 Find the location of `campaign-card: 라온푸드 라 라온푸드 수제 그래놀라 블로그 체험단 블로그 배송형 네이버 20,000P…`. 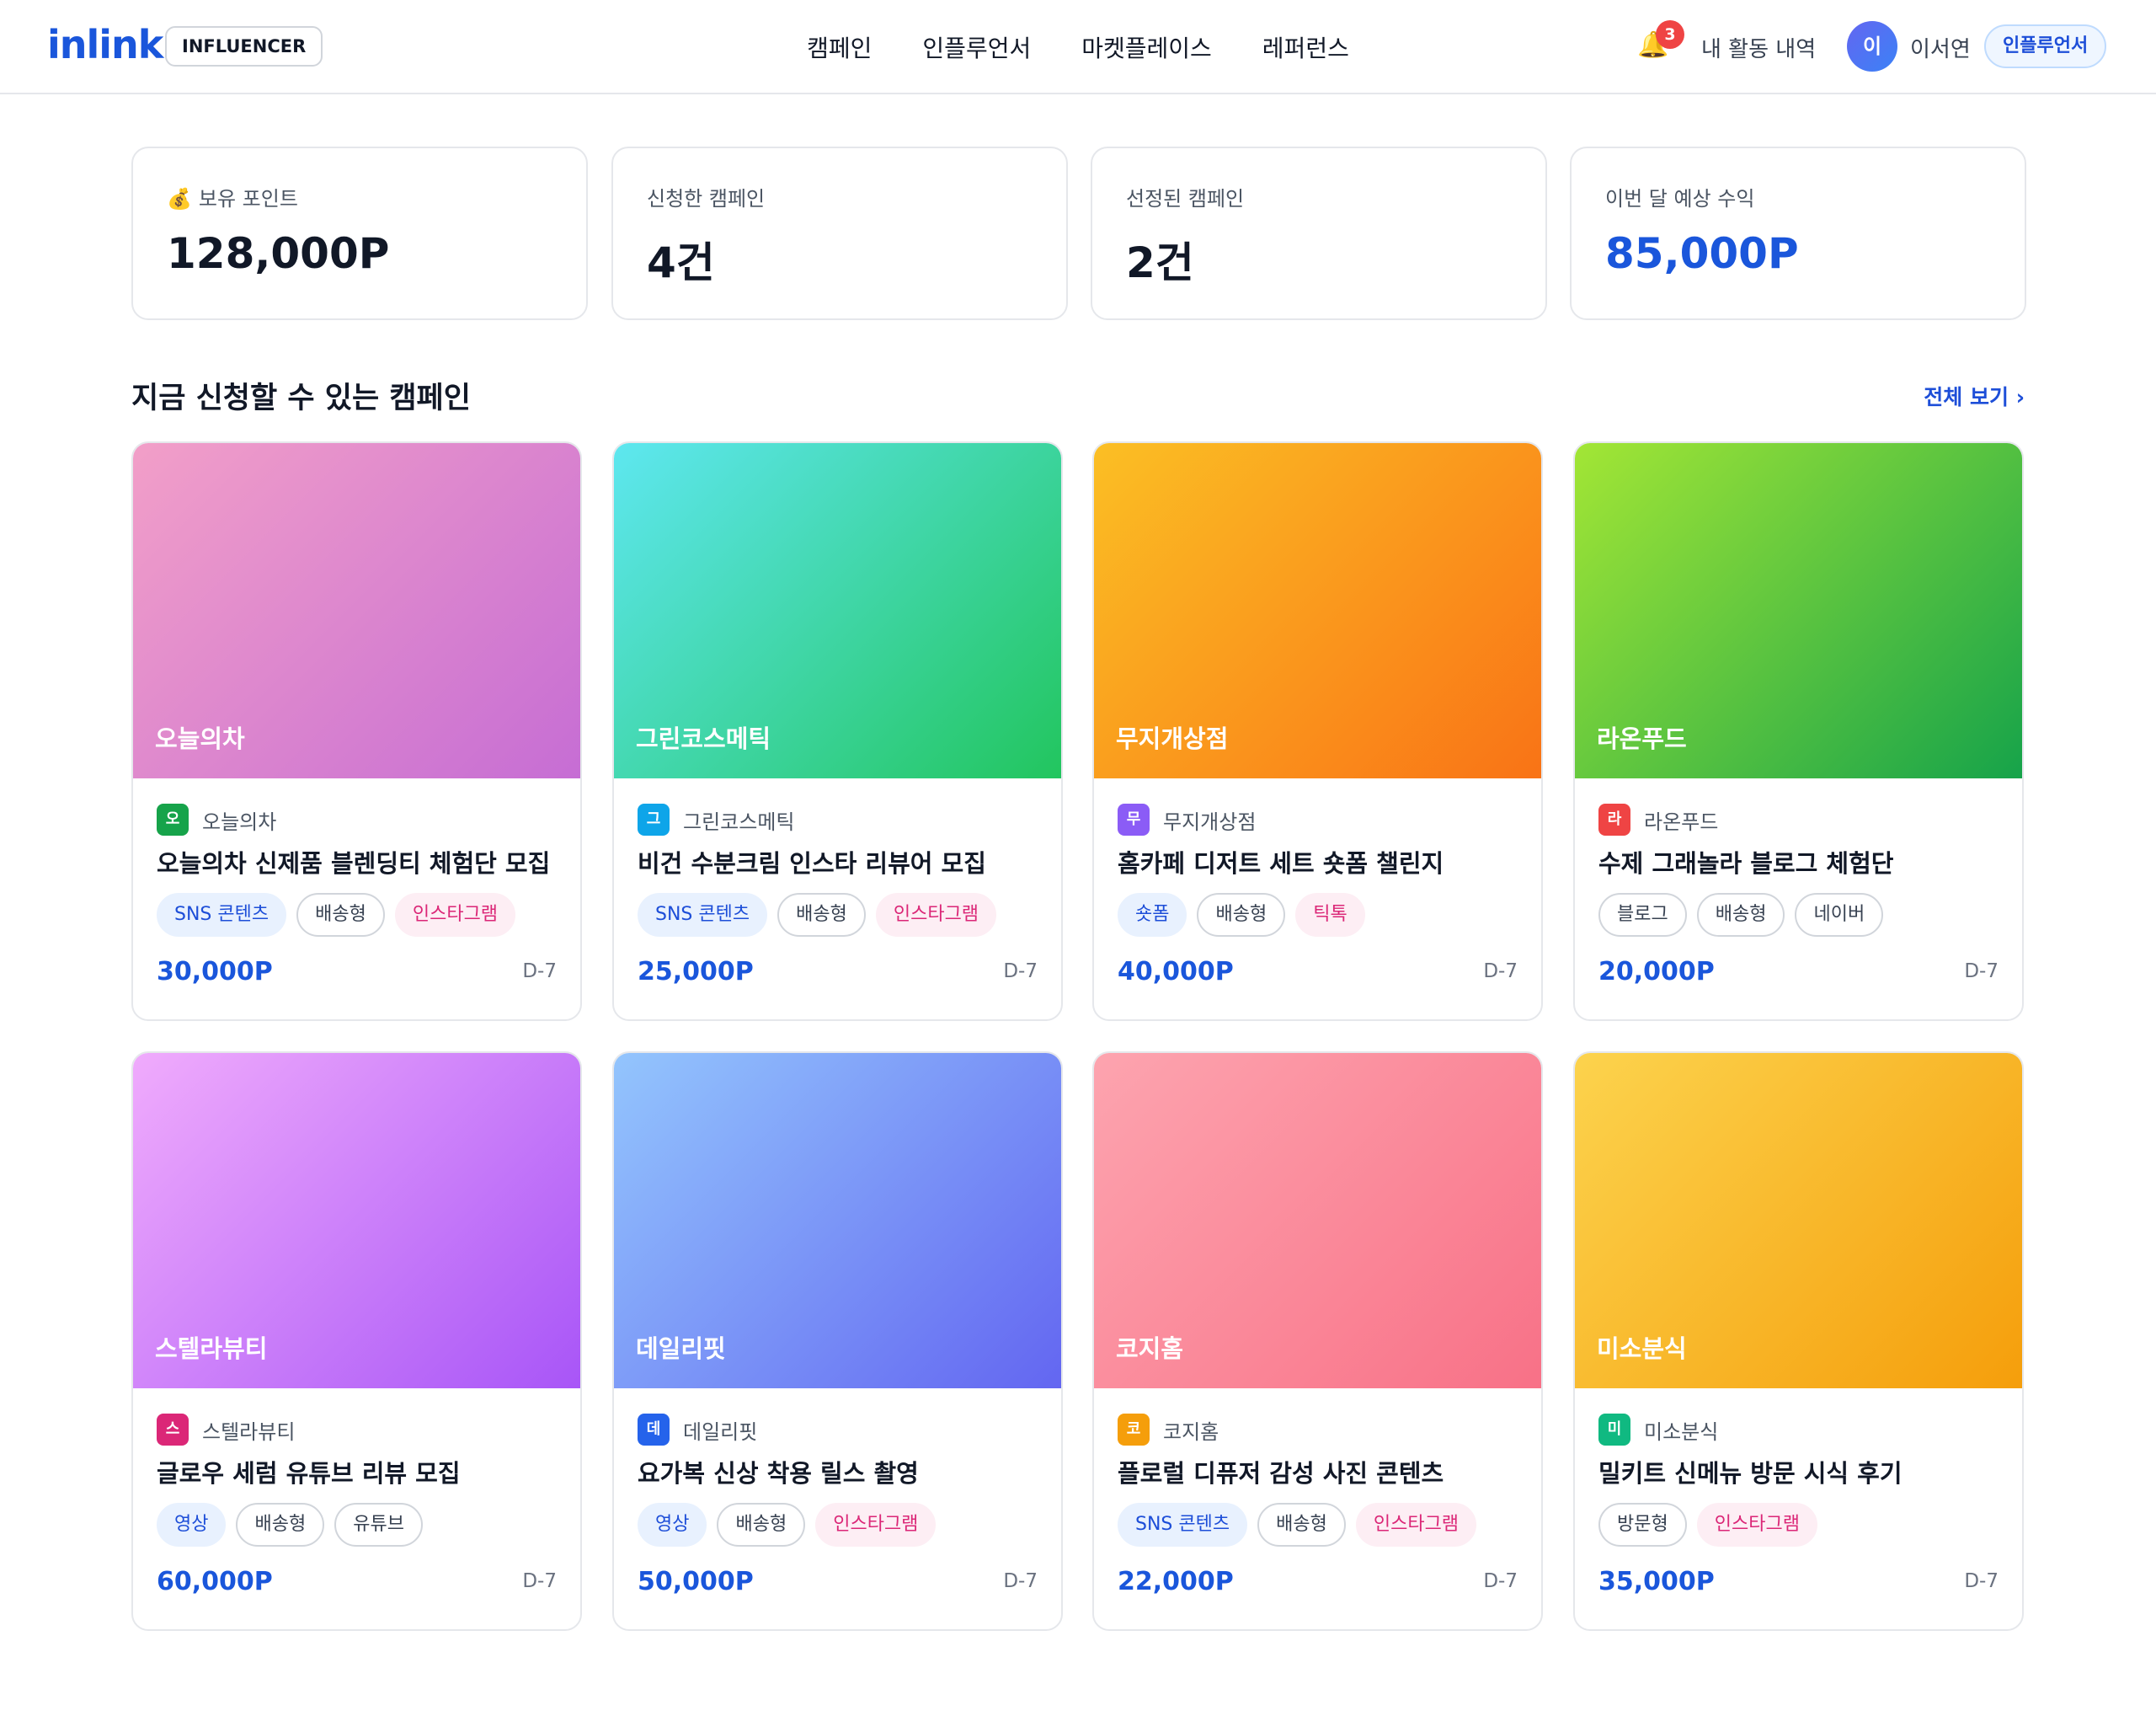

campaign-card: 라온푸드 라 라온푸드 수제 그래놀라 블로그 체험단 블로그 배송형 네이버 20,000P… is located at coordinates (1798, 731).